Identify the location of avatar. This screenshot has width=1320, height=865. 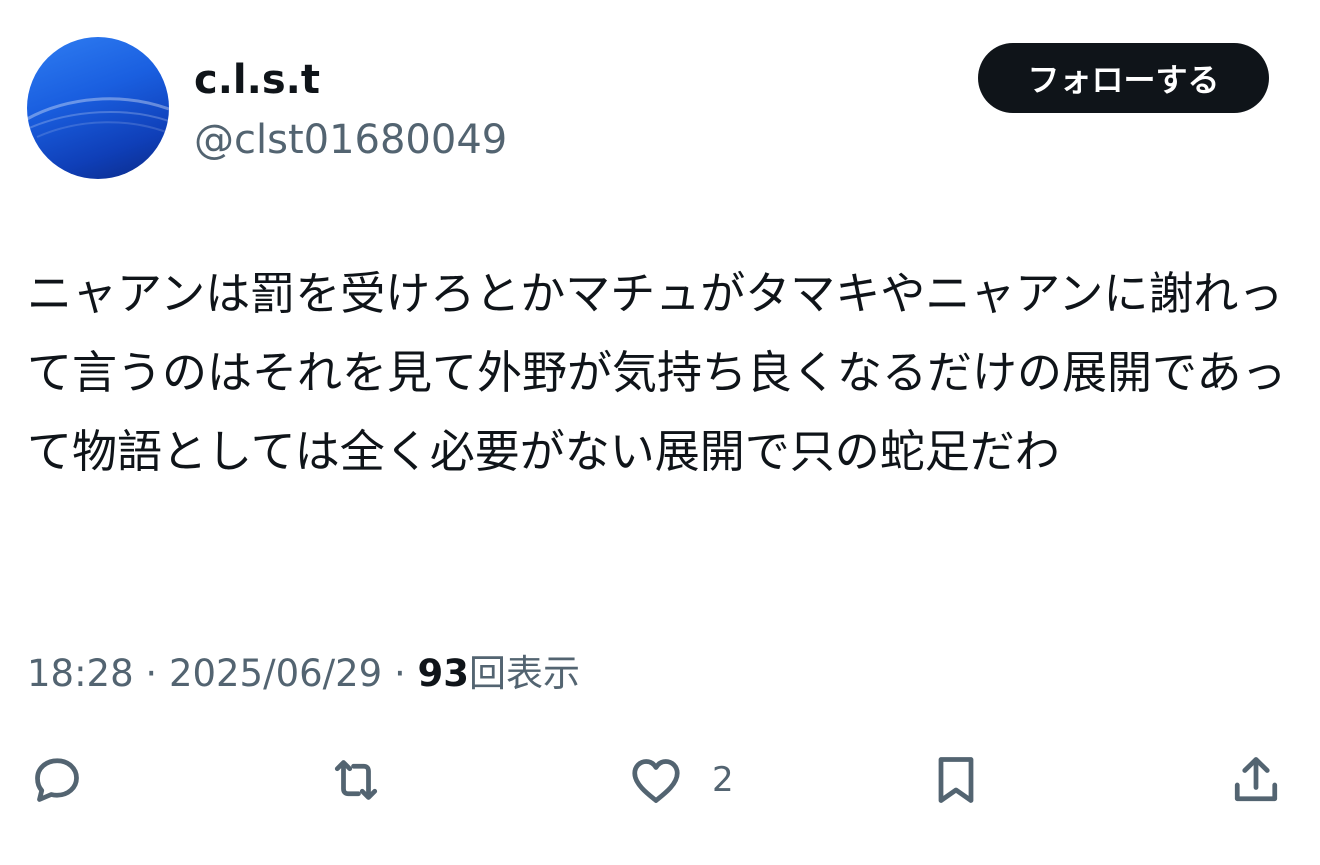
(98, 108).